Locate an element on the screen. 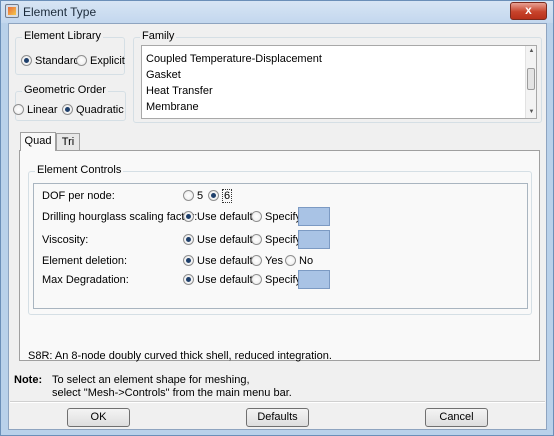 This screenshot has width=554, height=436. close-button: x is located at coordinates (528, 11).